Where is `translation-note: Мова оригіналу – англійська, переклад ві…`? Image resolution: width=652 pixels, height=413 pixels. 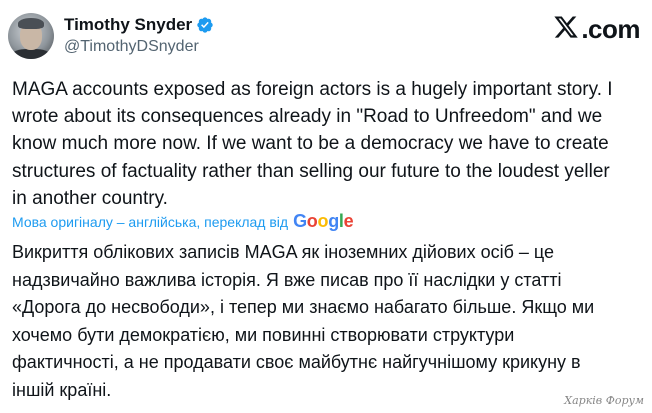 translation-note: Мова оригіналу – англійська, переклад ві… is located at coordinates (183, 221).